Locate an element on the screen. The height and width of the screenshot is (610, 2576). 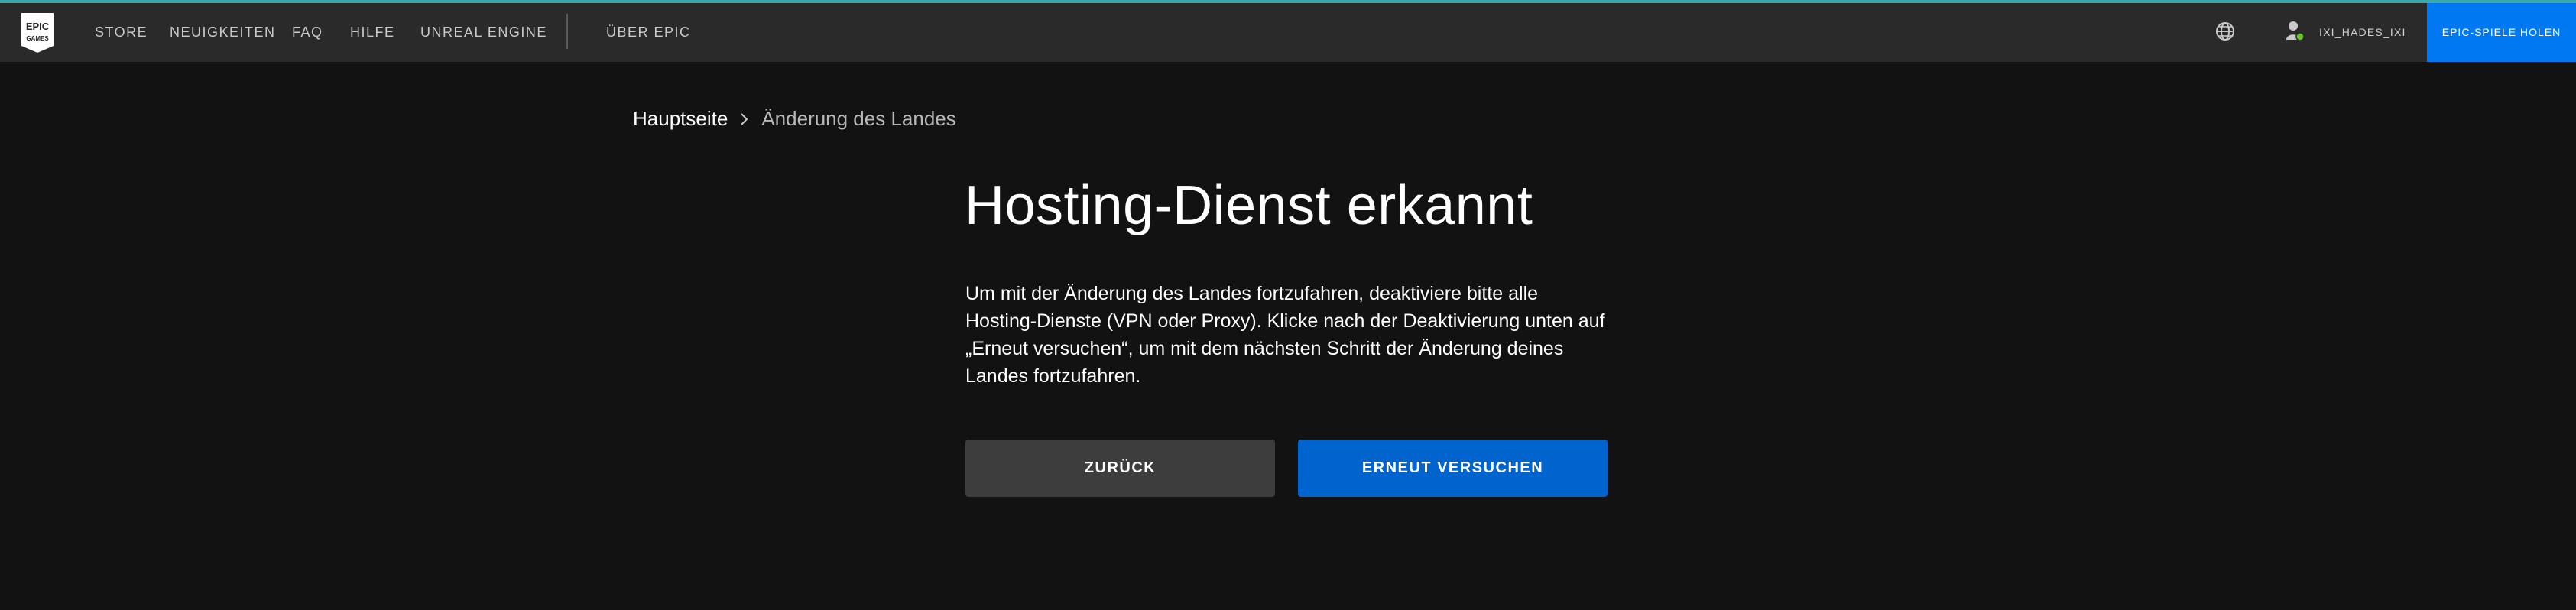
breadcrumb-current: Änderung des Landes is located at coordinates (858, 118).